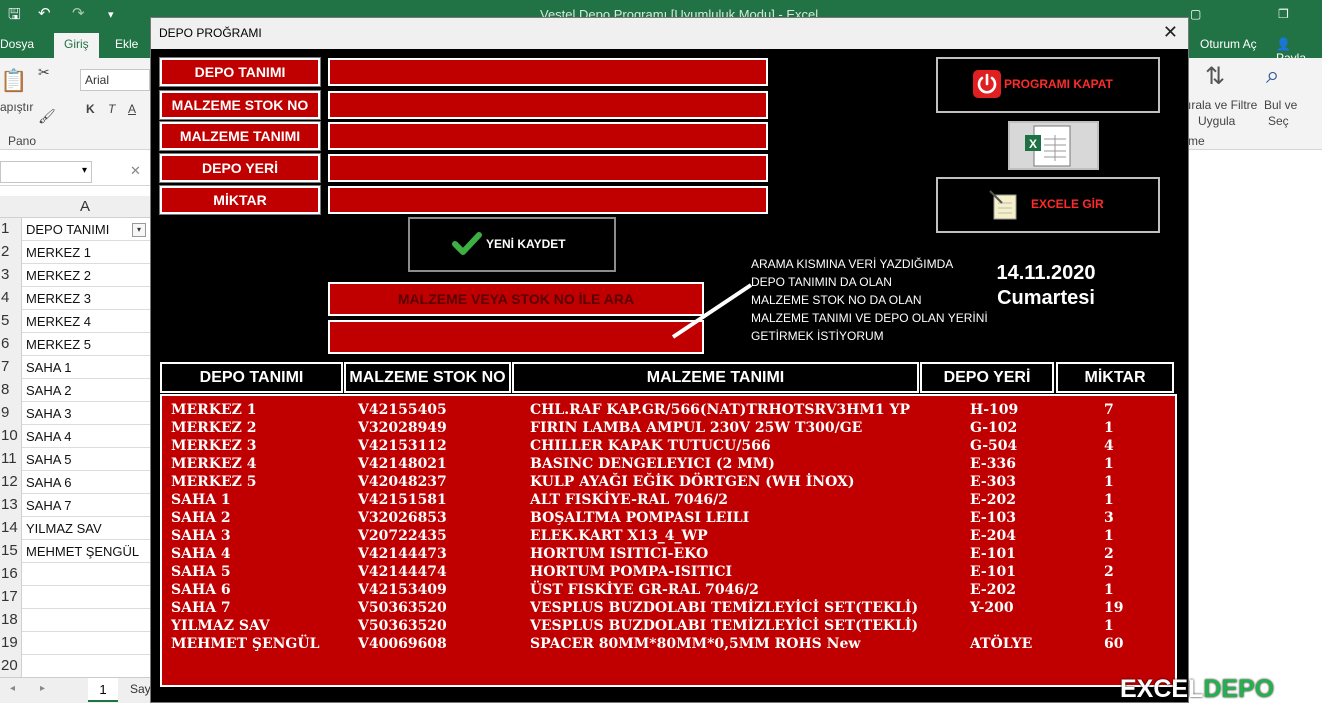 Image resolution: width=1322 pixels, height=704 pixels. What do you see at coordinates (1278, 121) in the screenshot?
I see `find-select-label-2: Seç` at bounding box center [1278, 121].